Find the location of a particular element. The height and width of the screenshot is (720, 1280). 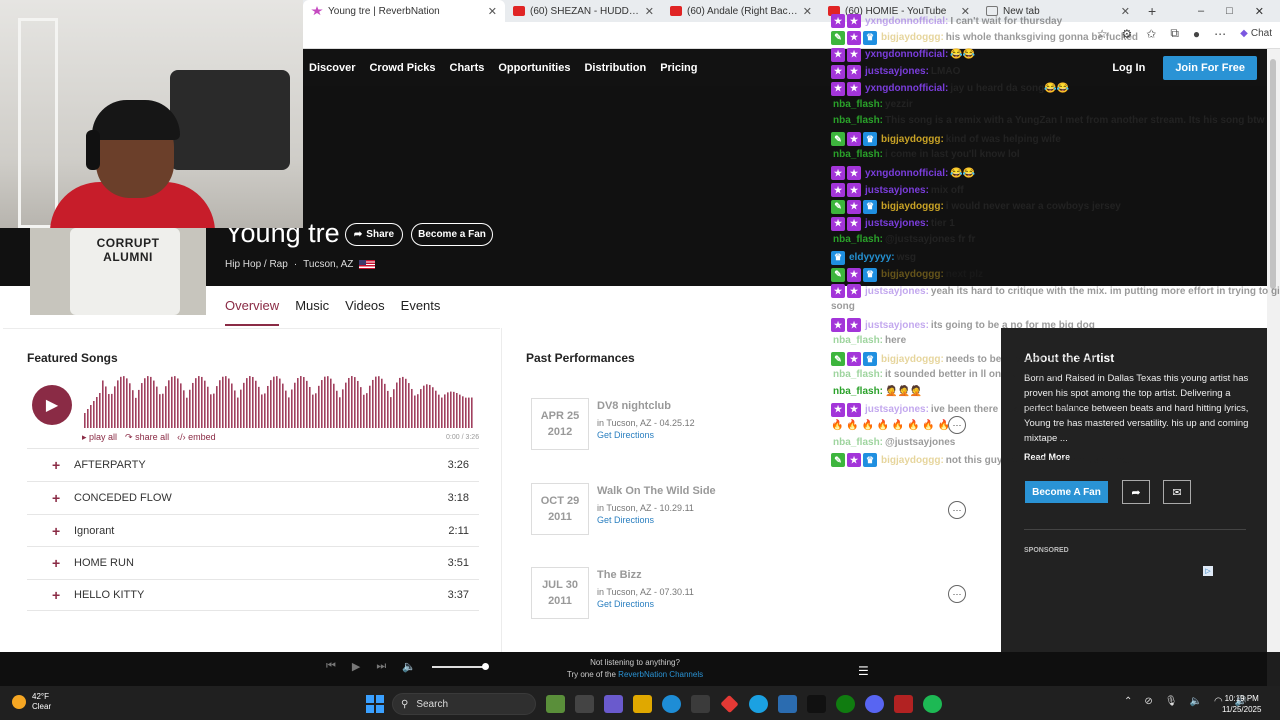

more-menu-icon: ⋯ is located at coordinates (1220, 34).